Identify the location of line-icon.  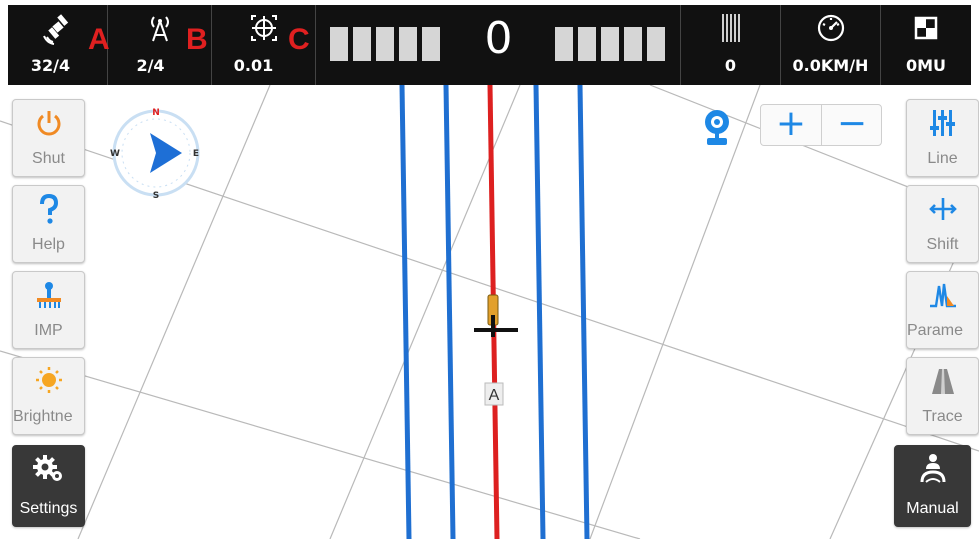
(942, 124).